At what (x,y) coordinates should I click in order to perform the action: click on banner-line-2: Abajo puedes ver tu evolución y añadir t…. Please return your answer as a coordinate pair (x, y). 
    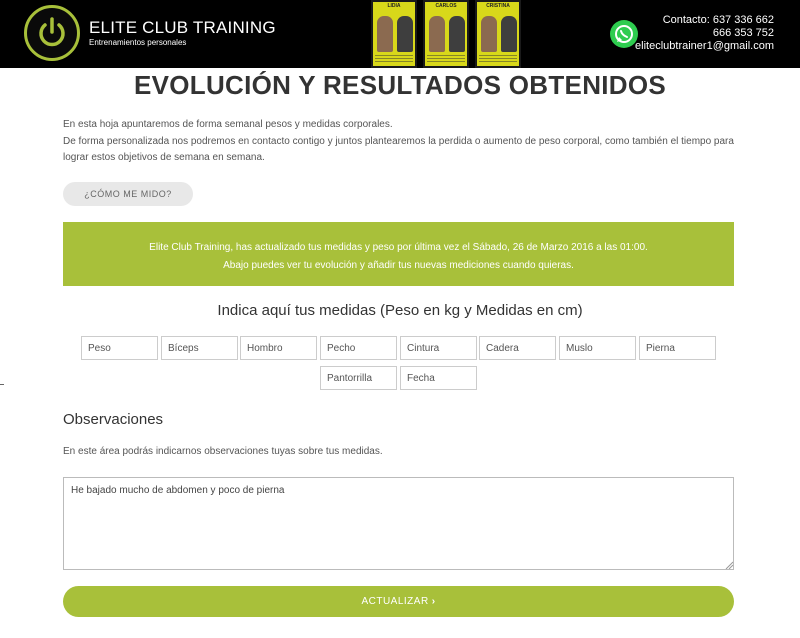
    Looking at the image, I should click on (398, 265).